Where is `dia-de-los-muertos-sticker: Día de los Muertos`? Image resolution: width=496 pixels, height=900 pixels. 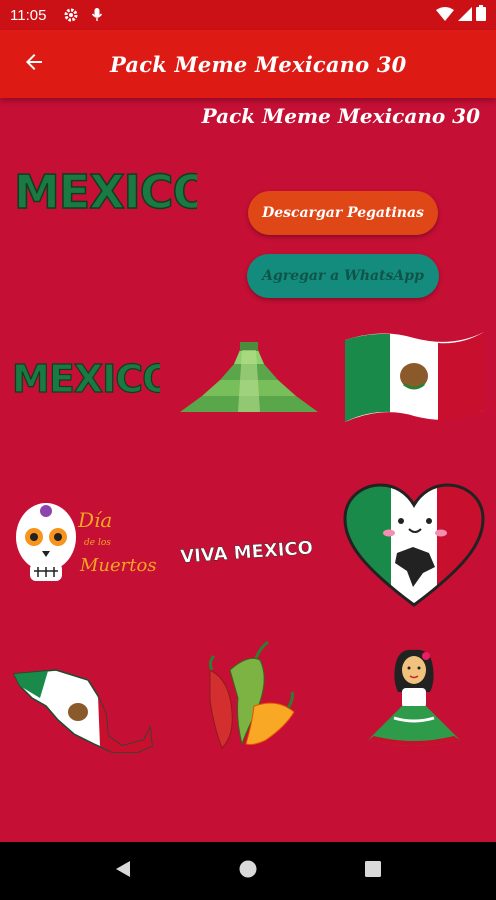 dia-de-los-muertos-sticker: Día de los Muertos is located at coordinates (84, 549).